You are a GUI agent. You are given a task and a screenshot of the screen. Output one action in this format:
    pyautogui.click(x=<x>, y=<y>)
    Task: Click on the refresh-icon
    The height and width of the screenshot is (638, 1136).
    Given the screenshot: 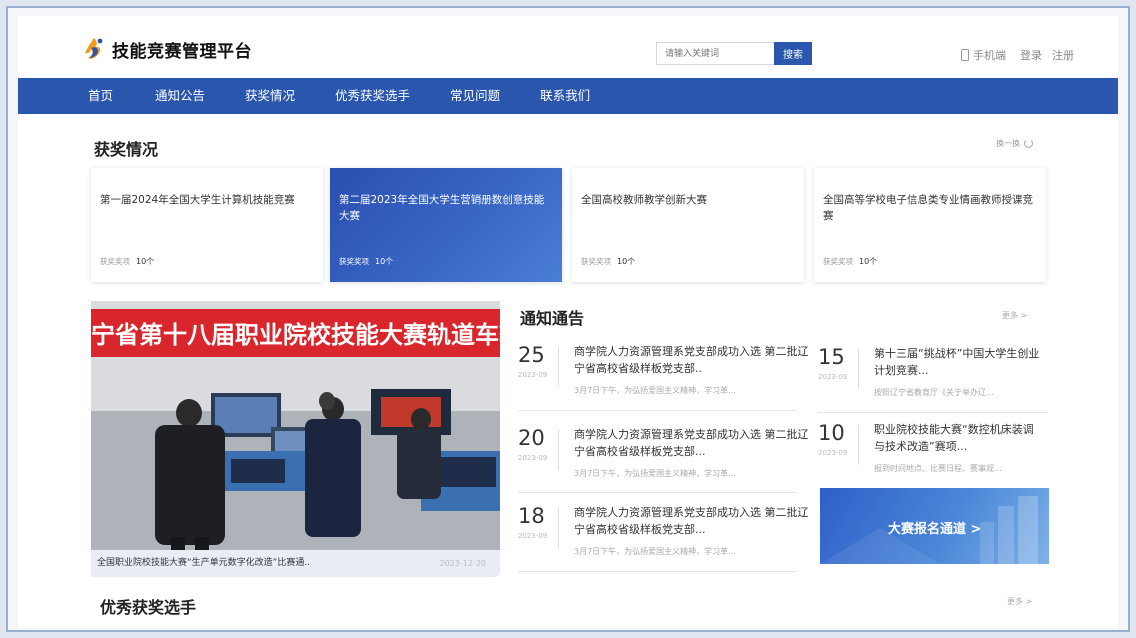 What is the action you would take?
    pyautogui.click(x=1028, y=143)
    